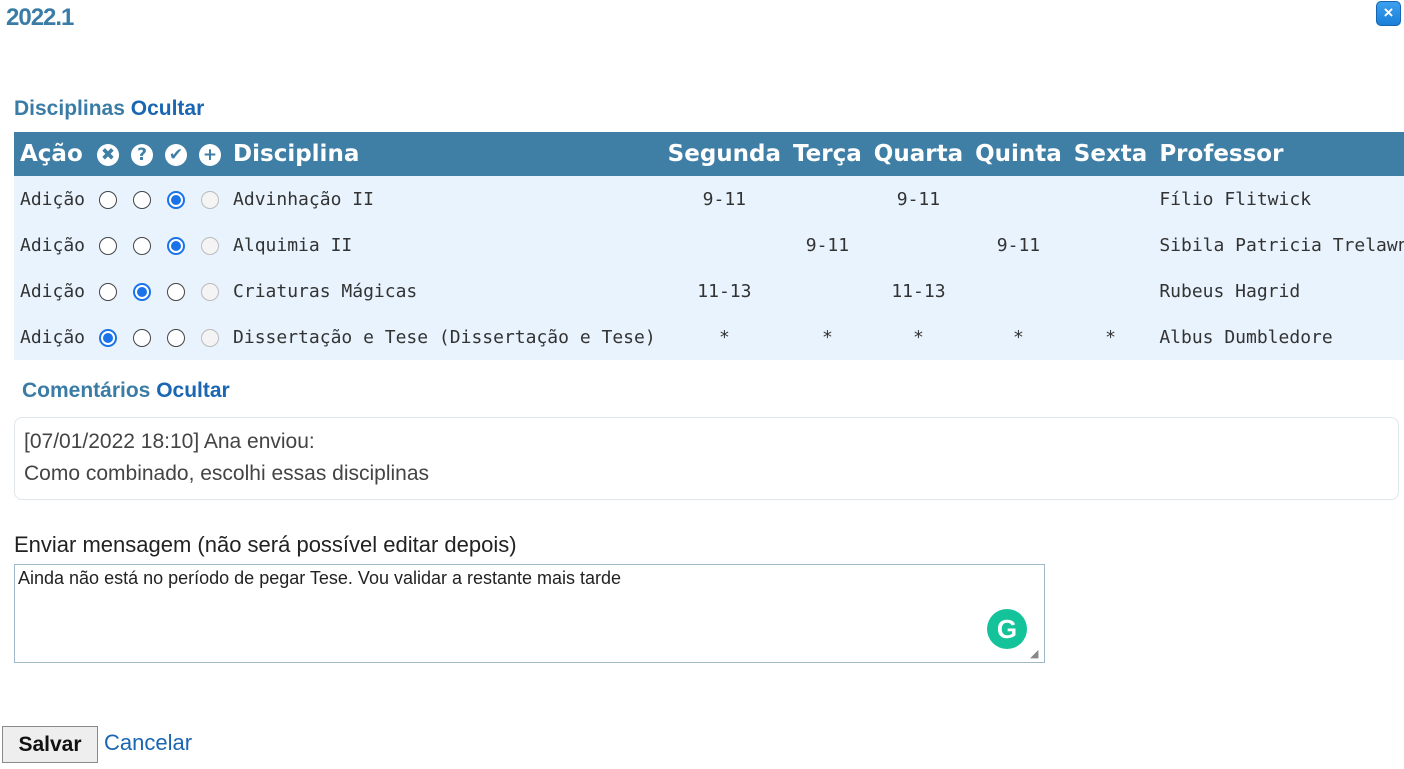  What do you see at coordinates (1018, 337) in the screenshot?
I see `row-quinta: *` at bounding box center [1018, 337].